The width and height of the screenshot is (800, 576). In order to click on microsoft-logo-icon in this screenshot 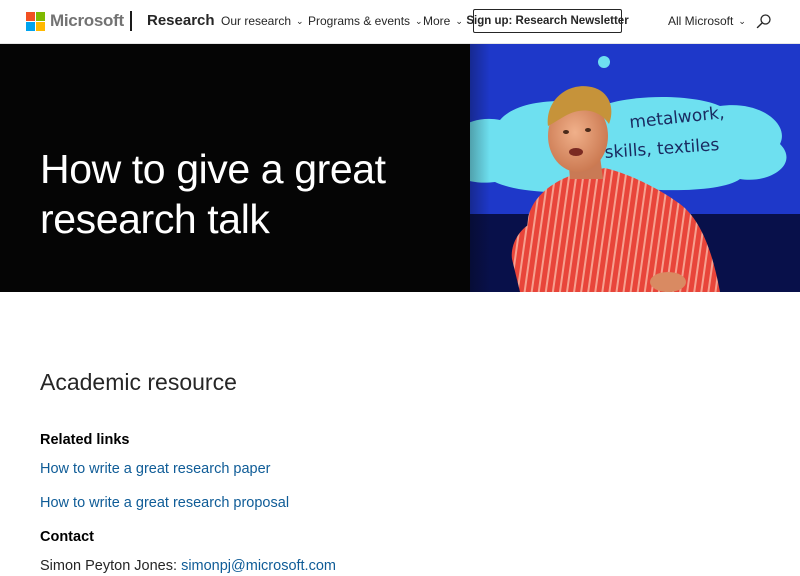, I will do `click(35, 21)`.